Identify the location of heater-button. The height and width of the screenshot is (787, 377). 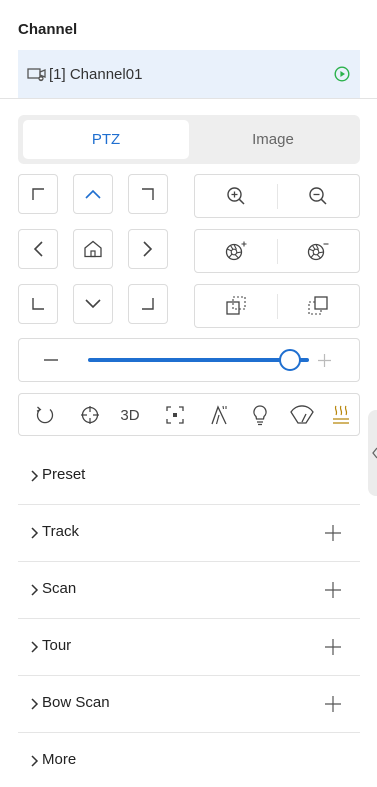
(341, 415).